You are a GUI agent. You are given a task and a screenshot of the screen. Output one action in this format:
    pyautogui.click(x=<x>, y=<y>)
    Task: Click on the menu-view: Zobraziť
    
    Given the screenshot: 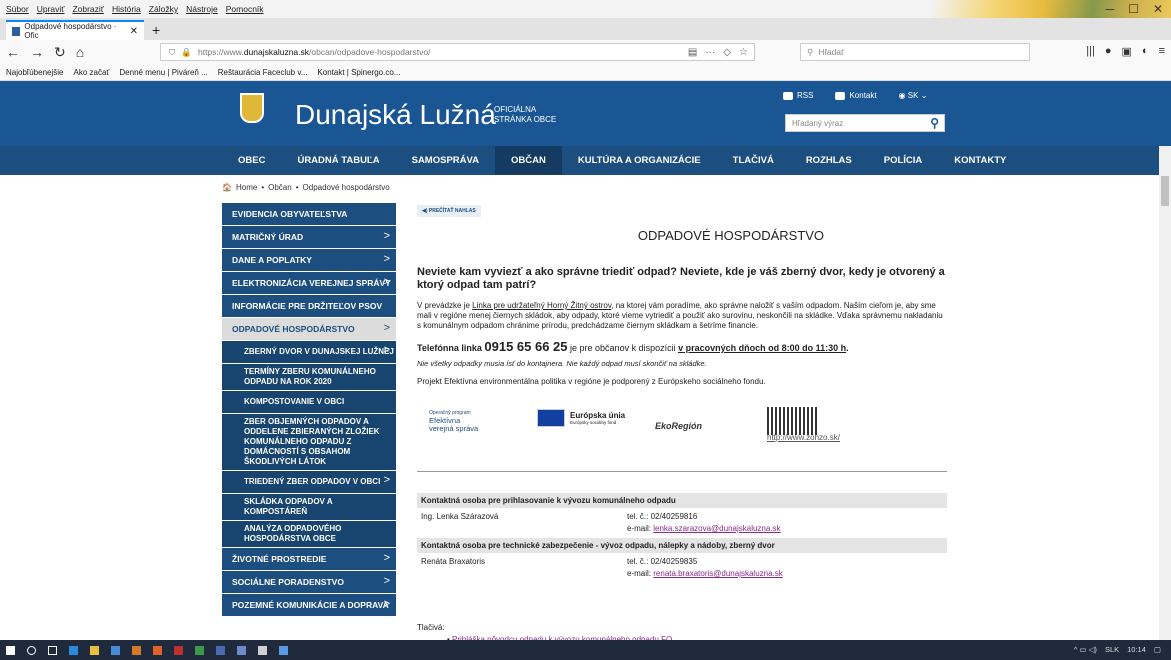 What is the action you would take?
    pyautogui.click(x=88, y=9)
    